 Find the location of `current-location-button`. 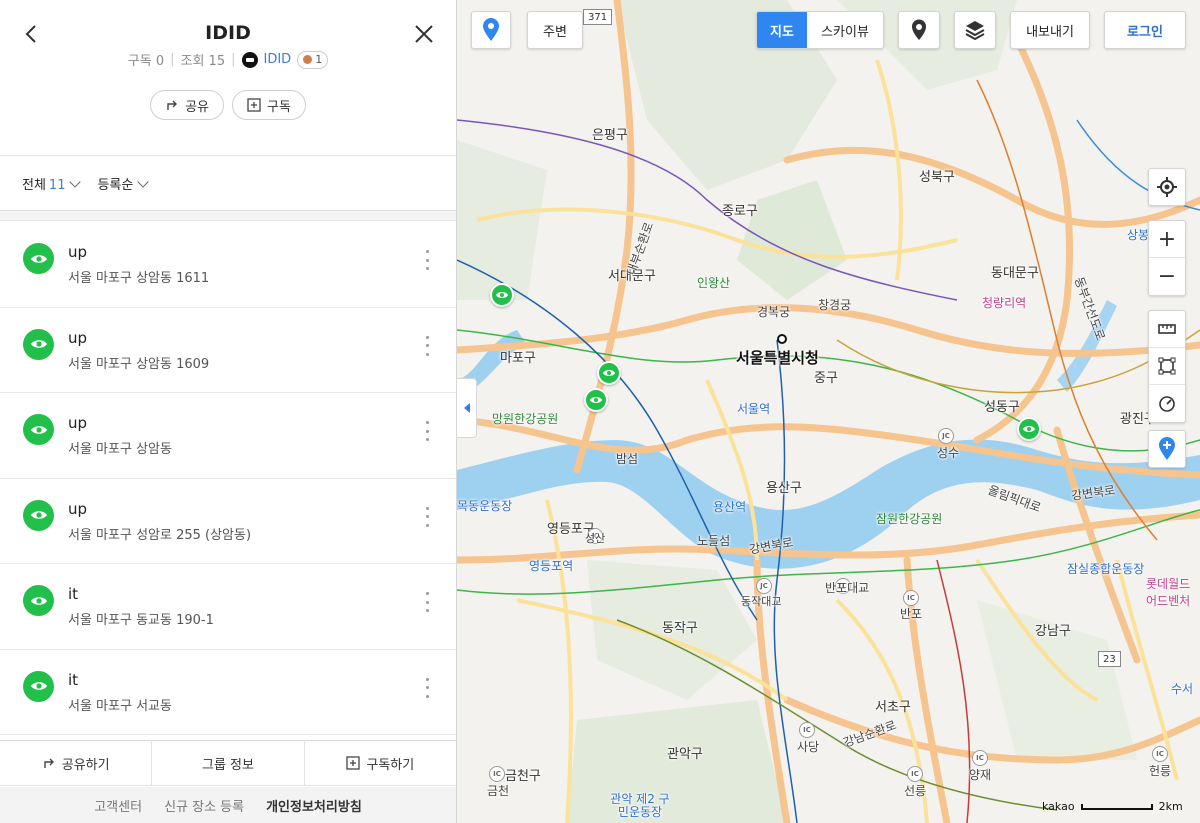

current-location-button is located at coordinates (1167, 187).